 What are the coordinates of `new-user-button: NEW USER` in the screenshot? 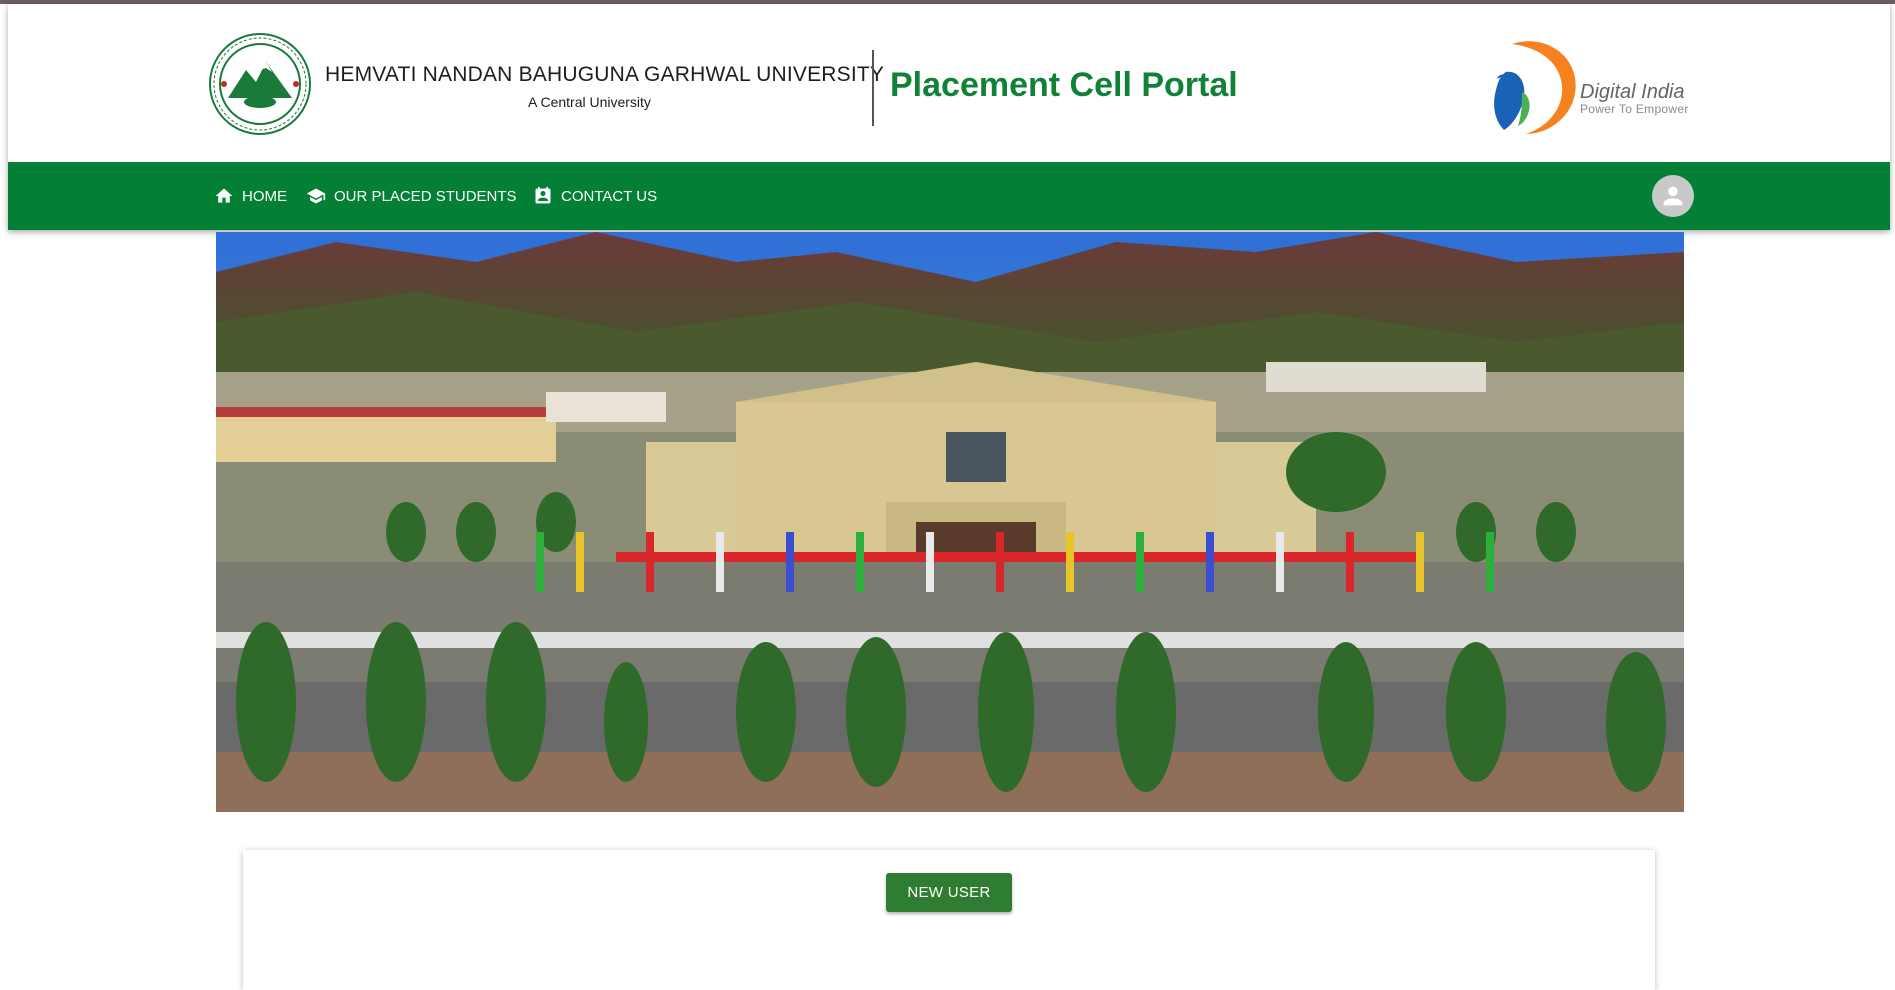 It's located at (949, 892).